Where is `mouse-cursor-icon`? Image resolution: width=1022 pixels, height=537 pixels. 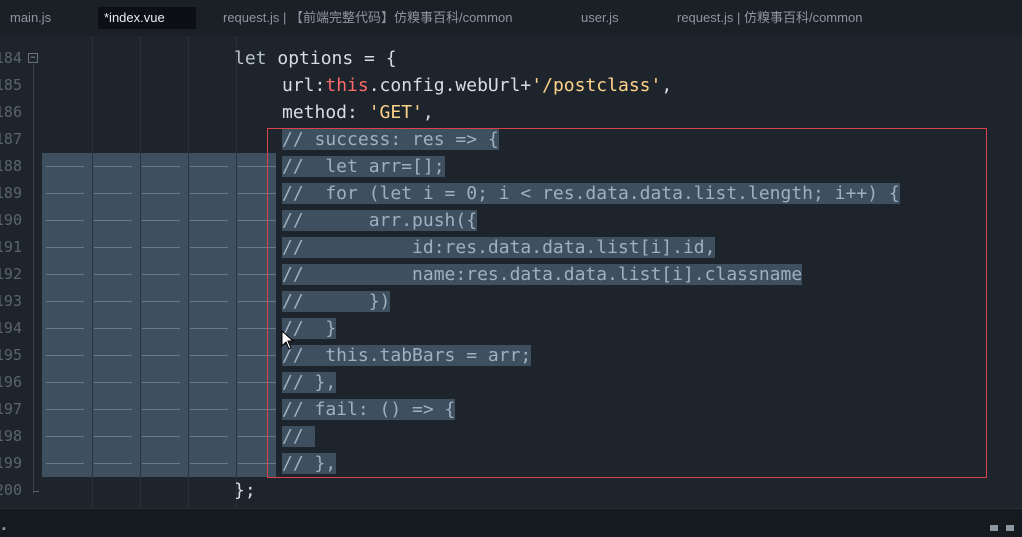 mouse-cursor-icon is located at coordinates (288, 340).